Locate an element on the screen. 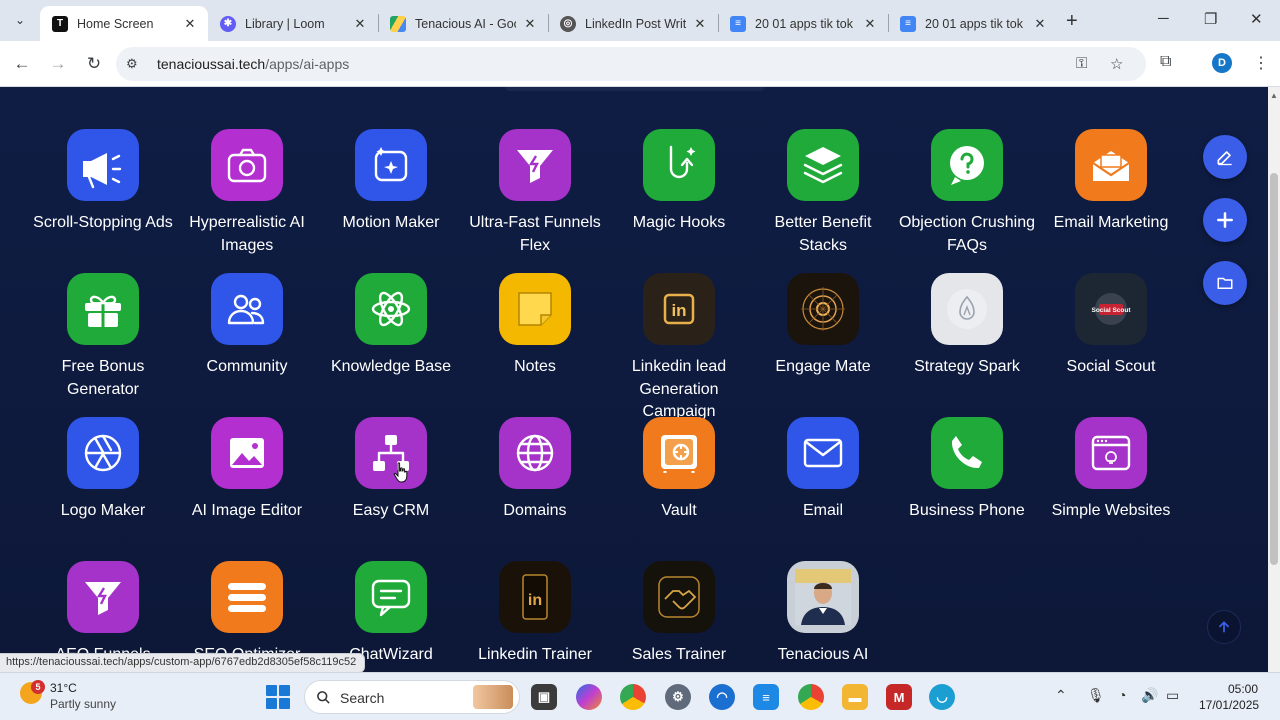  hierarchy-icon is located at coordinates (391, 453).